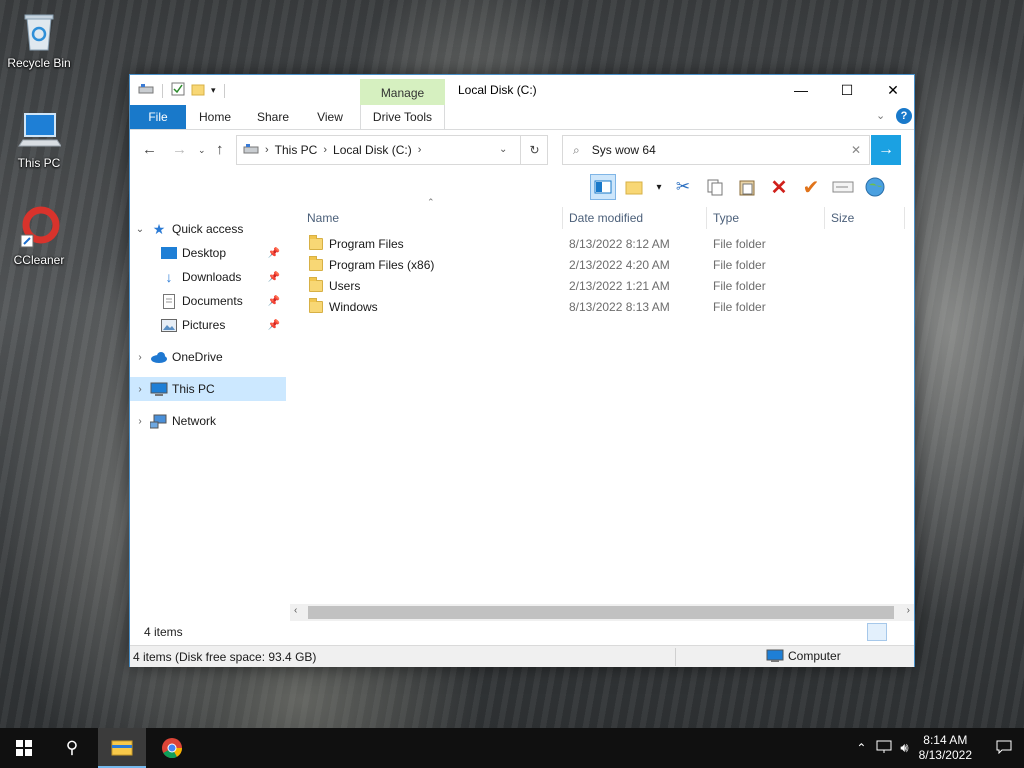 The width and height of the screenshot is (1024, 768). Describe the element at coordinates (865, 218) in the screenshot. I see `column-header-size: Size` at that location.